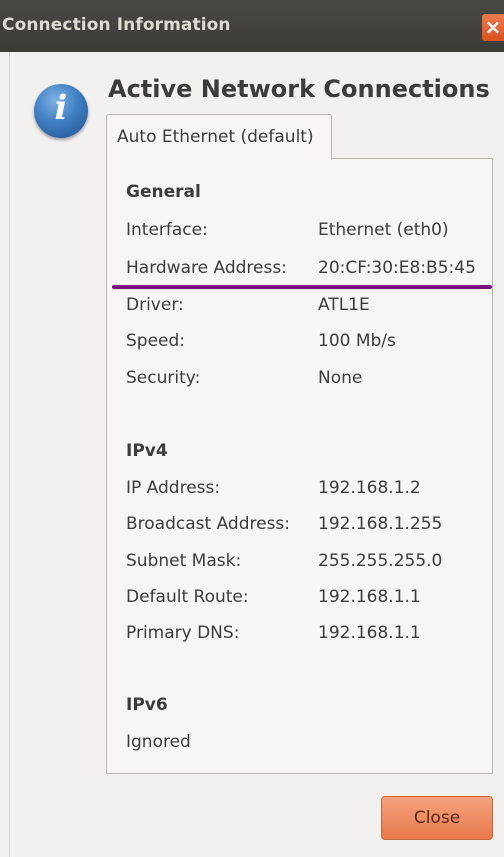 The image size is (504, 857). What do you see at coordinates (184, 561) in the screenshot?
I see `subnet-mask-label: Subnet Mask:` at bounding box center [184, 561].